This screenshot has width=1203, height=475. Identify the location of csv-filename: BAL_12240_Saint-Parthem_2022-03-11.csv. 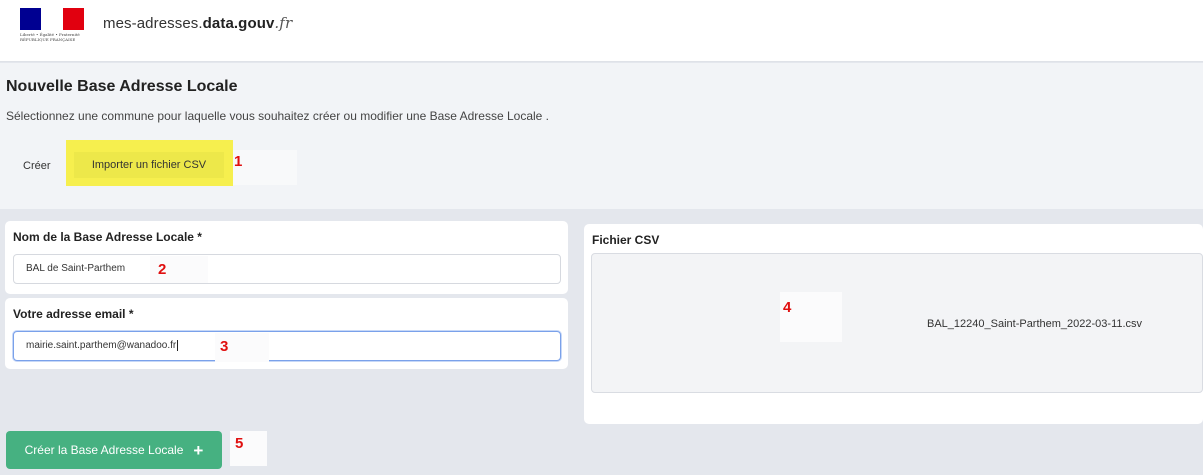
(1035, 324).